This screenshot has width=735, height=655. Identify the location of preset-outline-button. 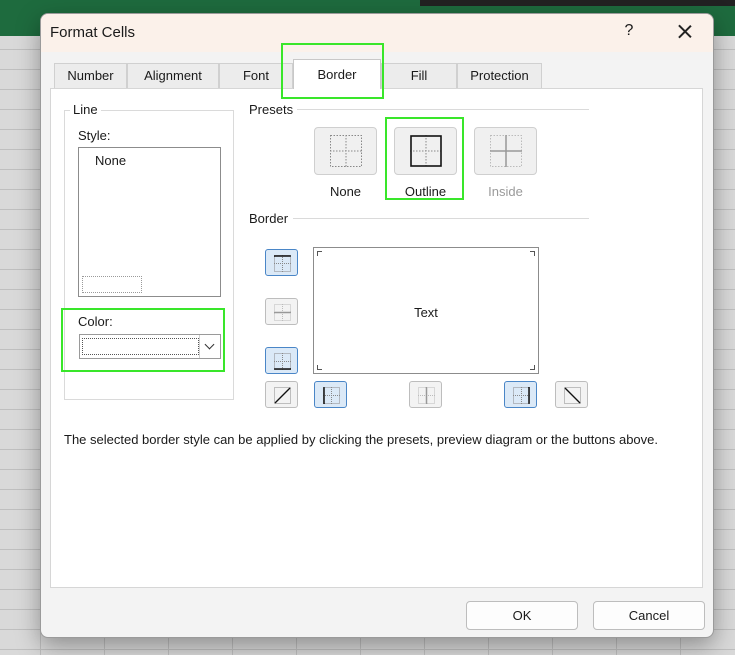
(425, 151).